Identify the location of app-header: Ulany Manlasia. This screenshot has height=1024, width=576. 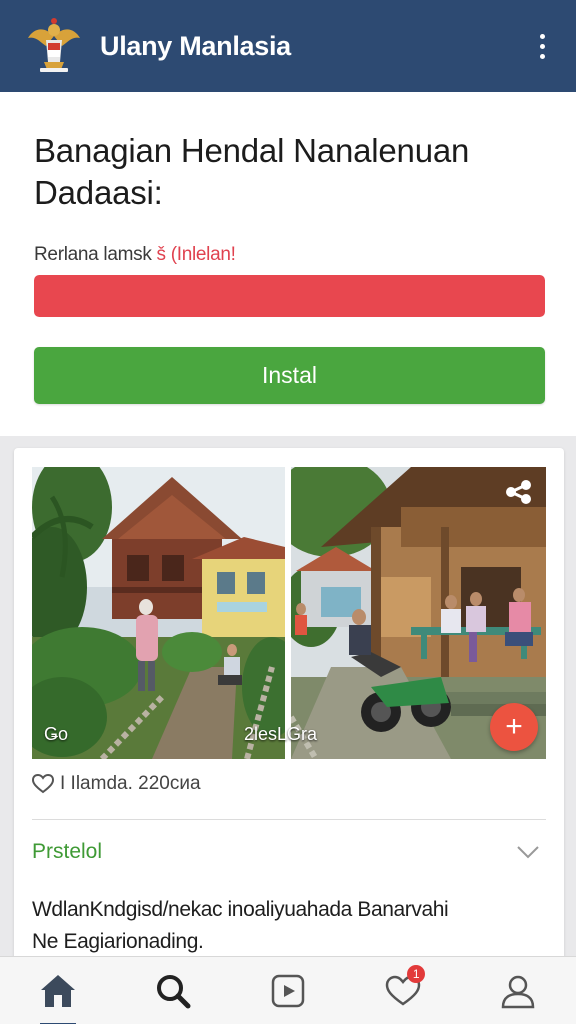
(288, 46).